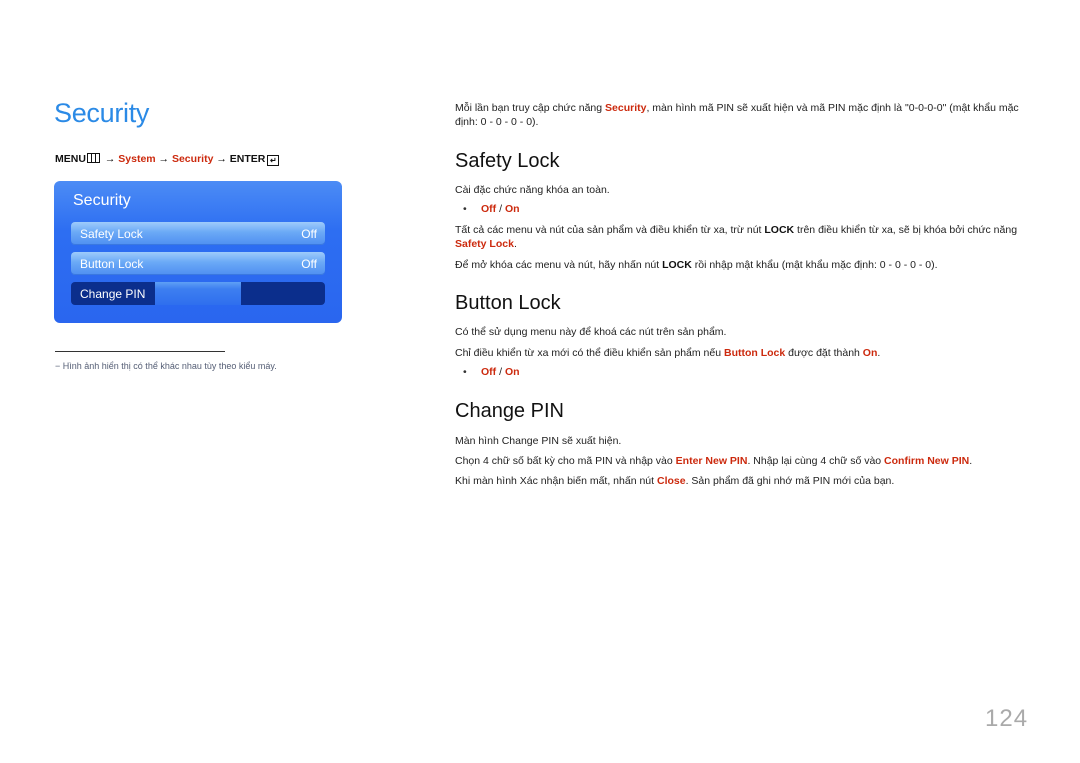  Describe the element at coordinates (93, 158) in the screenshot. I see `menu-icon` at that location.